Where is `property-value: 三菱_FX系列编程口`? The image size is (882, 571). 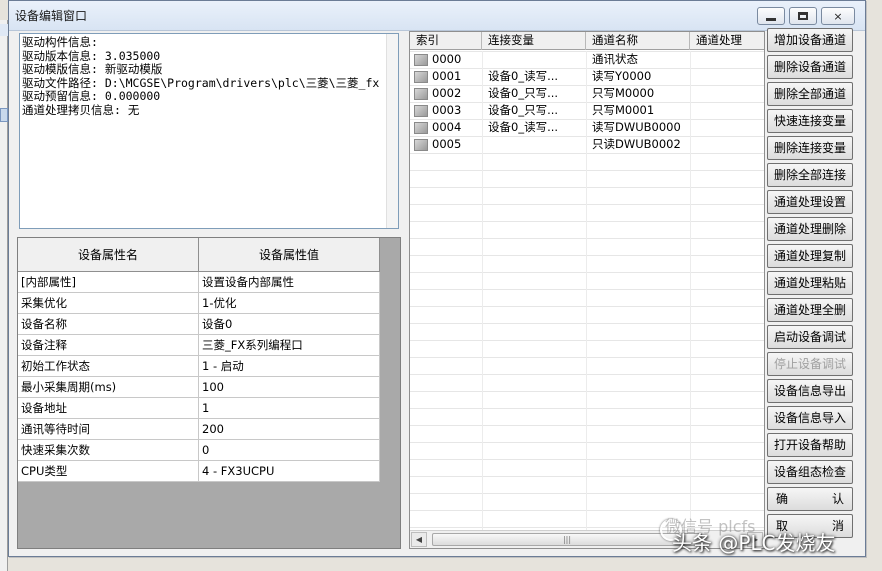 property-value: 三菱_FX系列编程口 is located at coordinates (289, 345).